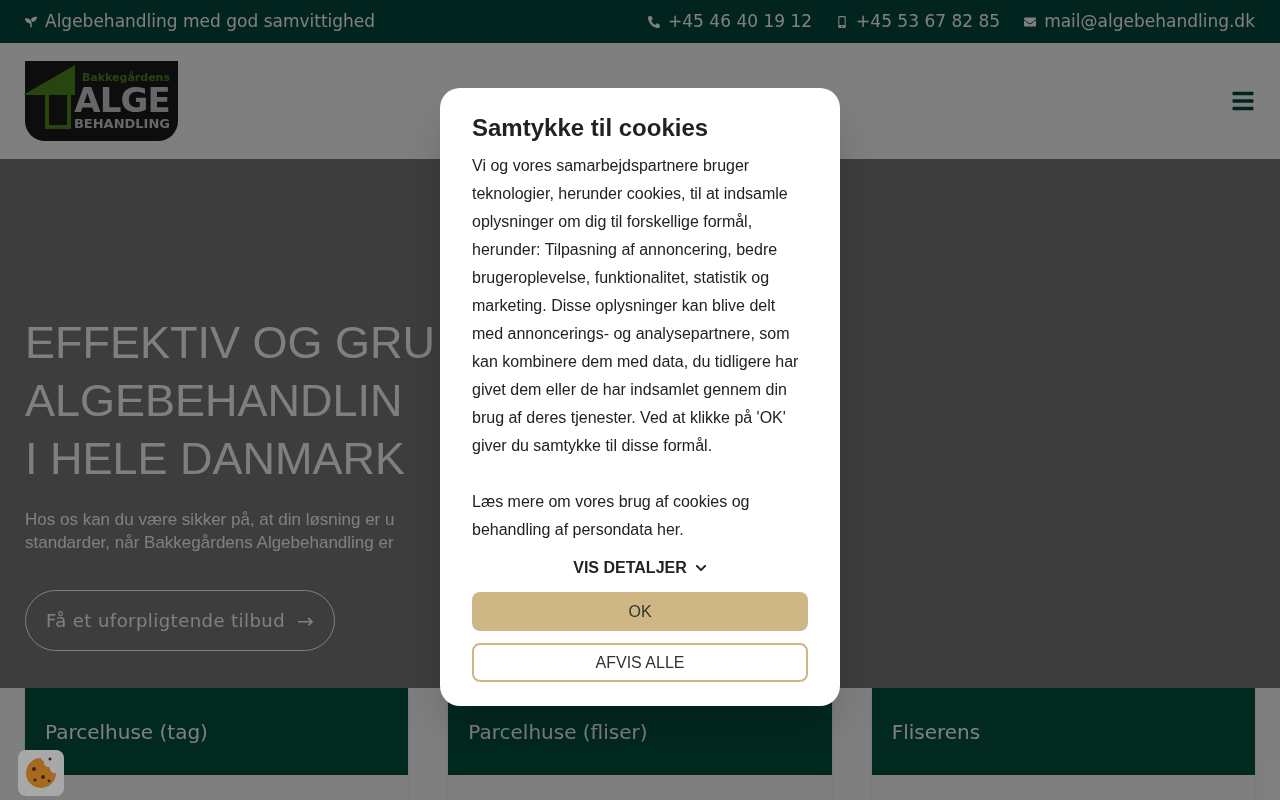 This screenshot has height=800, width=1280. I want to click on contact-link: mail@algebehandling.dk, so click(1139, 21).